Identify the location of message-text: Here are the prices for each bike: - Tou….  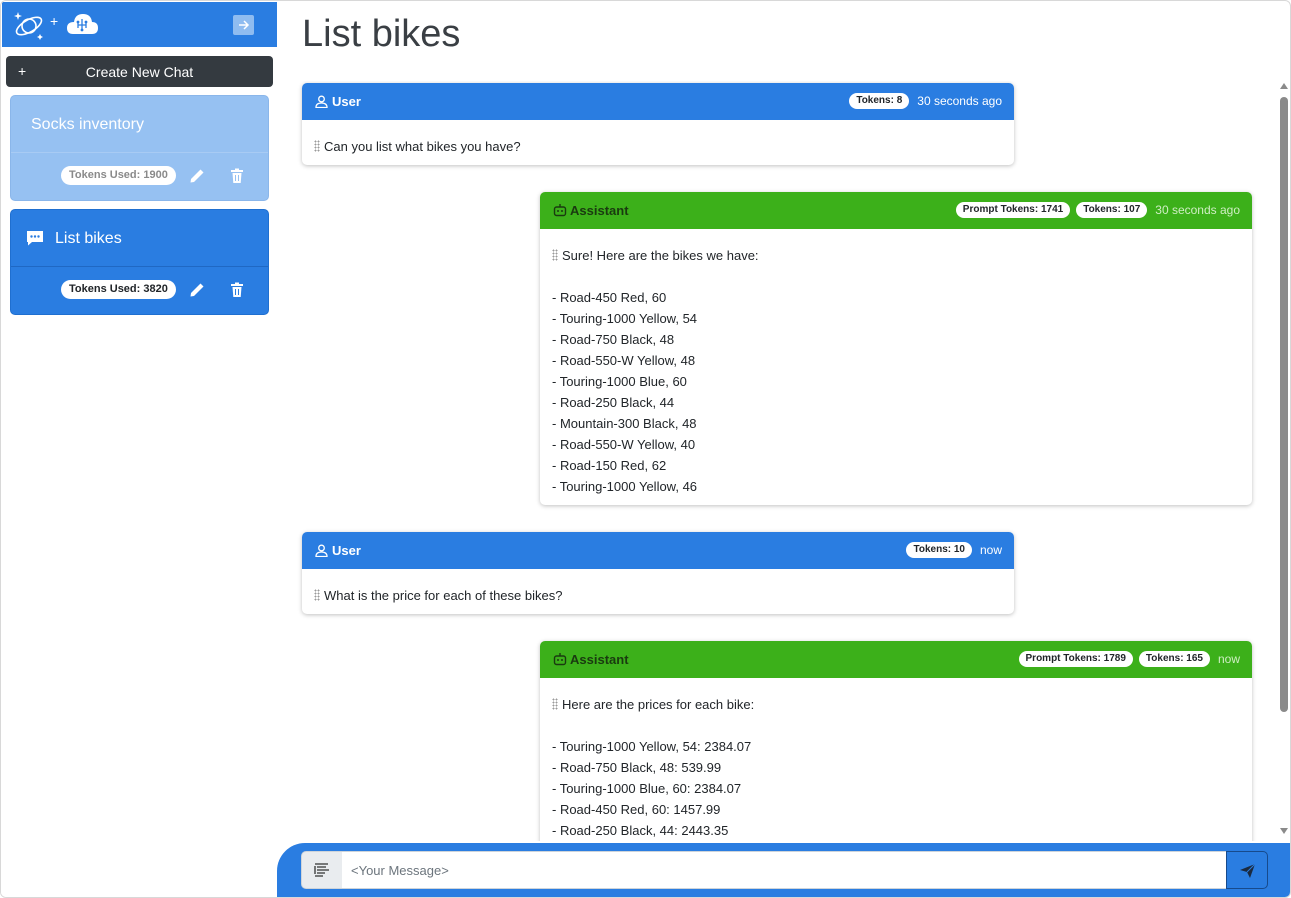
(653, 767).